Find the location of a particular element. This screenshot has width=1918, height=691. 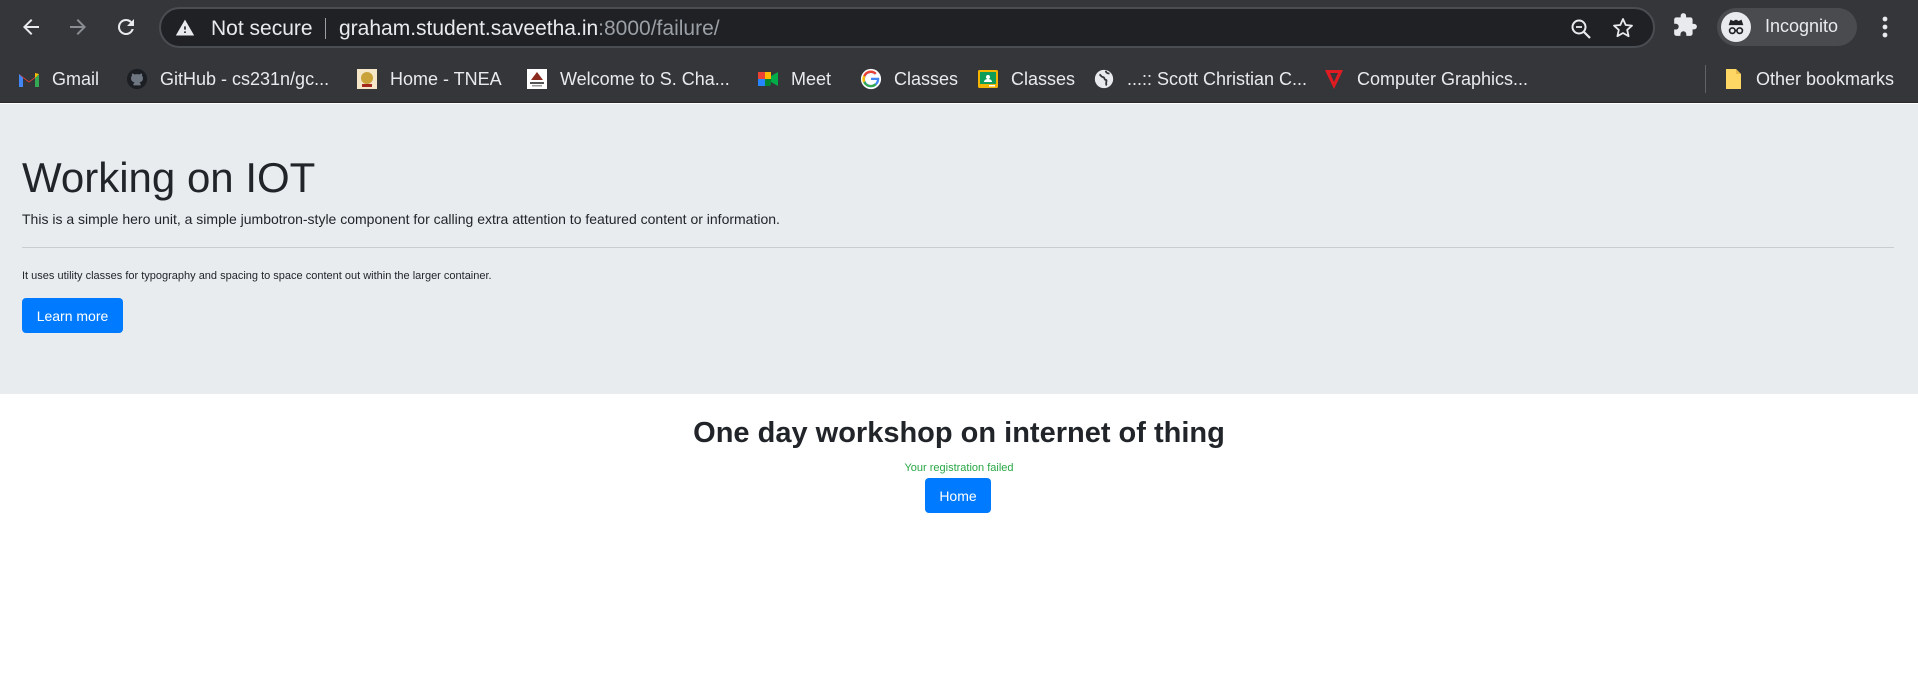

incognito-profile-button: Incognito is located at coordinates (1787, 27).